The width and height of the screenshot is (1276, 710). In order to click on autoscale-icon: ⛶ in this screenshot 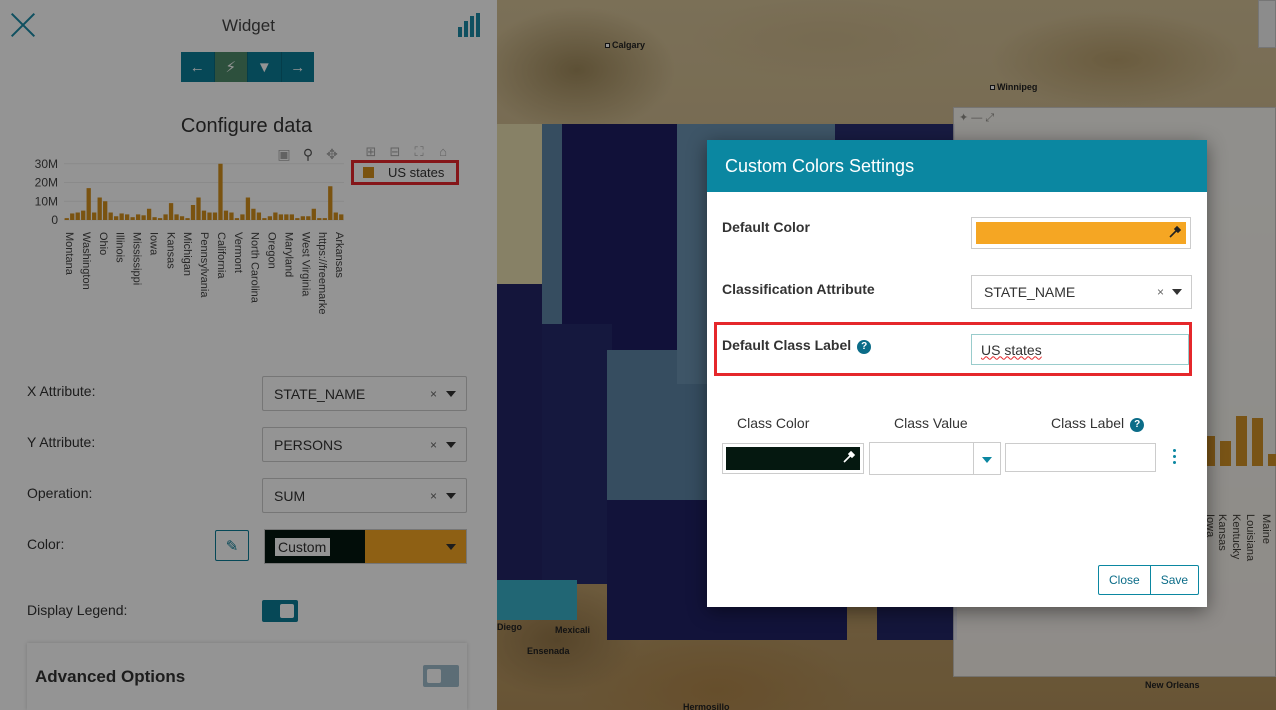, I will do `click(419, 152)`.